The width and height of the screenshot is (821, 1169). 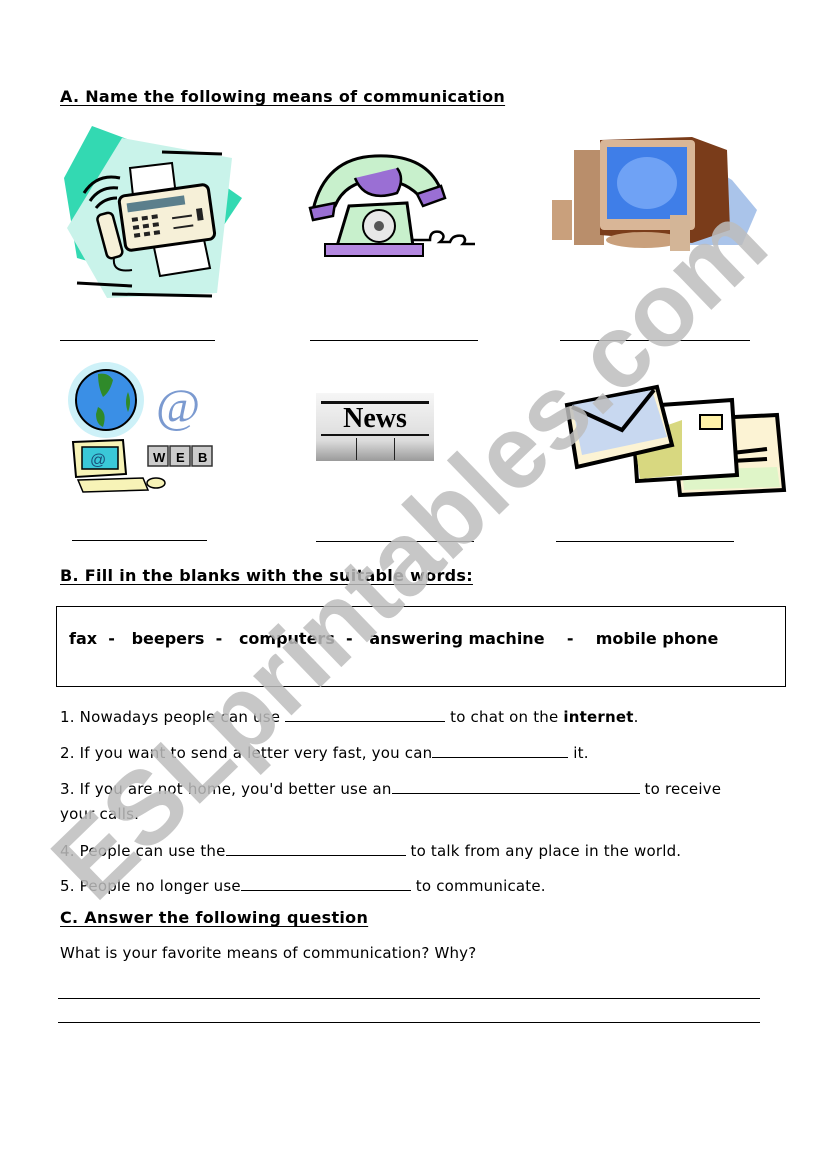 I want to click on internet-email-icon: @ @ W E B, so click(x=143, y=428).